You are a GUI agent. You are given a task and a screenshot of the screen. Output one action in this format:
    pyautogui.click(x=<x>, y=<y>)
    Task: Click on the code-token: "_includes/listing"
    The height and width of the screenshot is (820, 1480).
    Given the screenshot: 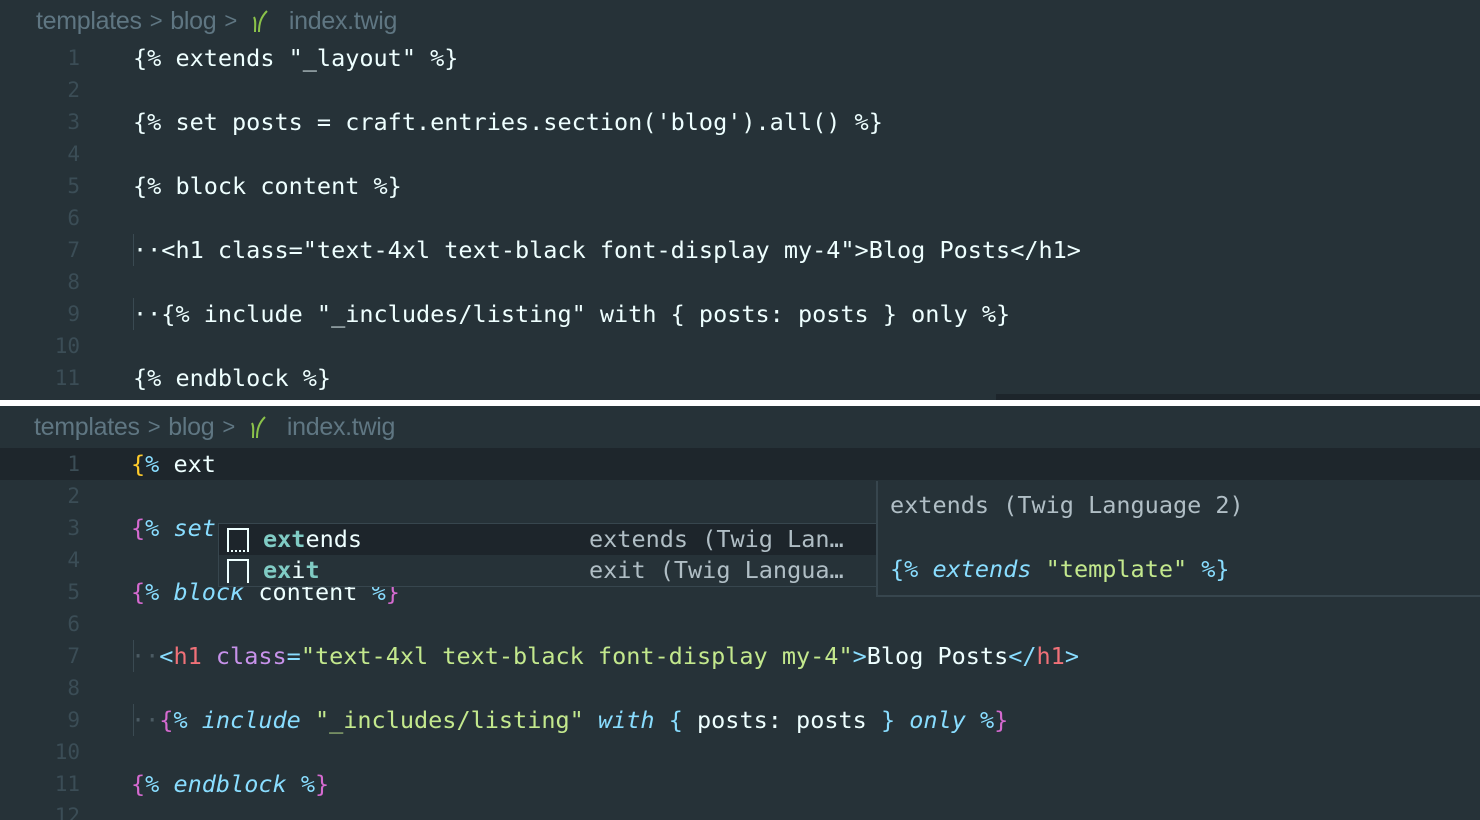 What is the action you would take?
    pyautogui.click(x=449, y=720)
    